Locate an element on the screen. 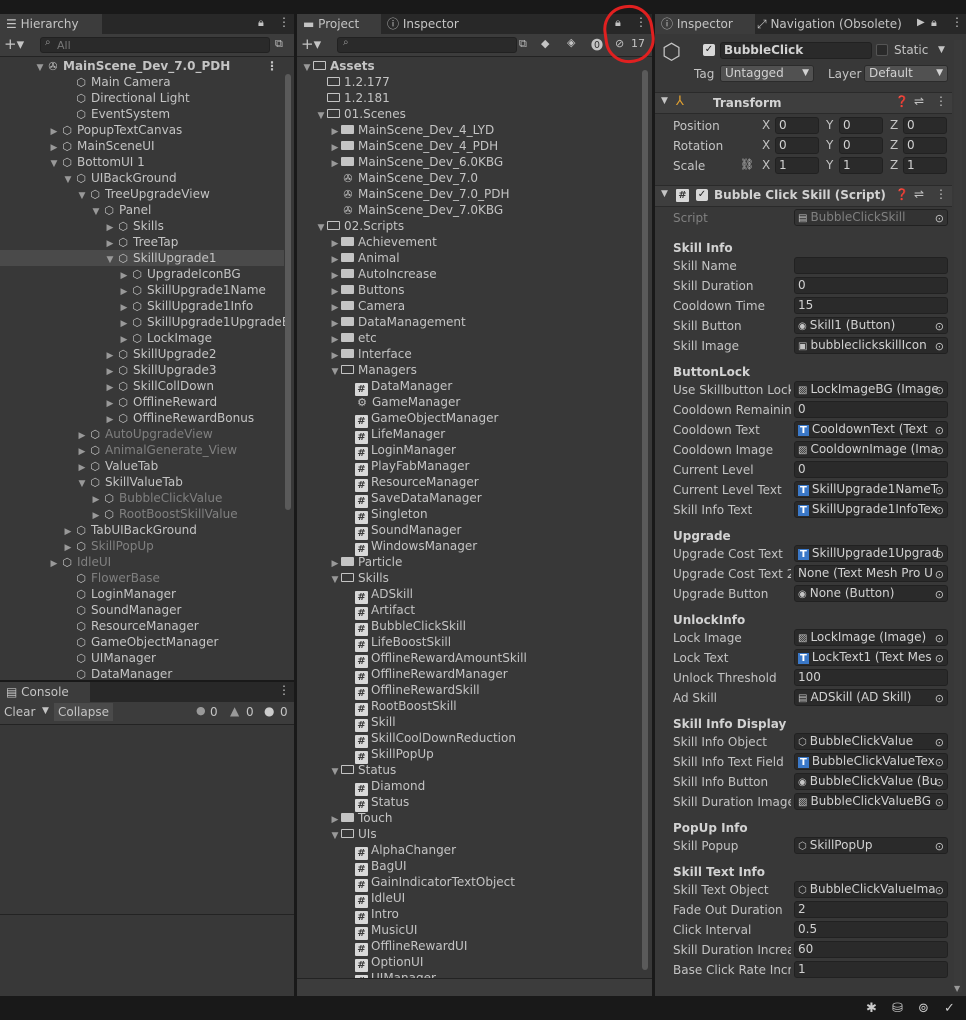 Image resolution: width=966 pixels, height=1020 pixels. network-icon: ⊚ is located at coordinates (923, 1008).